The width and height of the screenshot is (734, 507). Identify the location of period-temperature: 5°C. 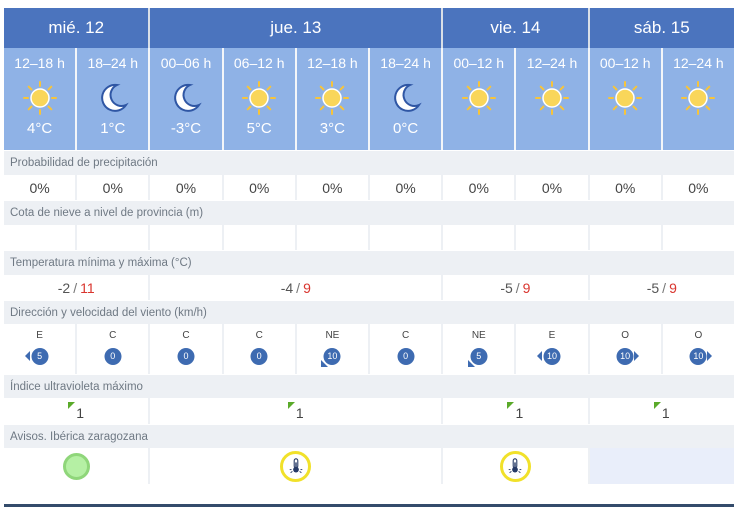
(259, 128).